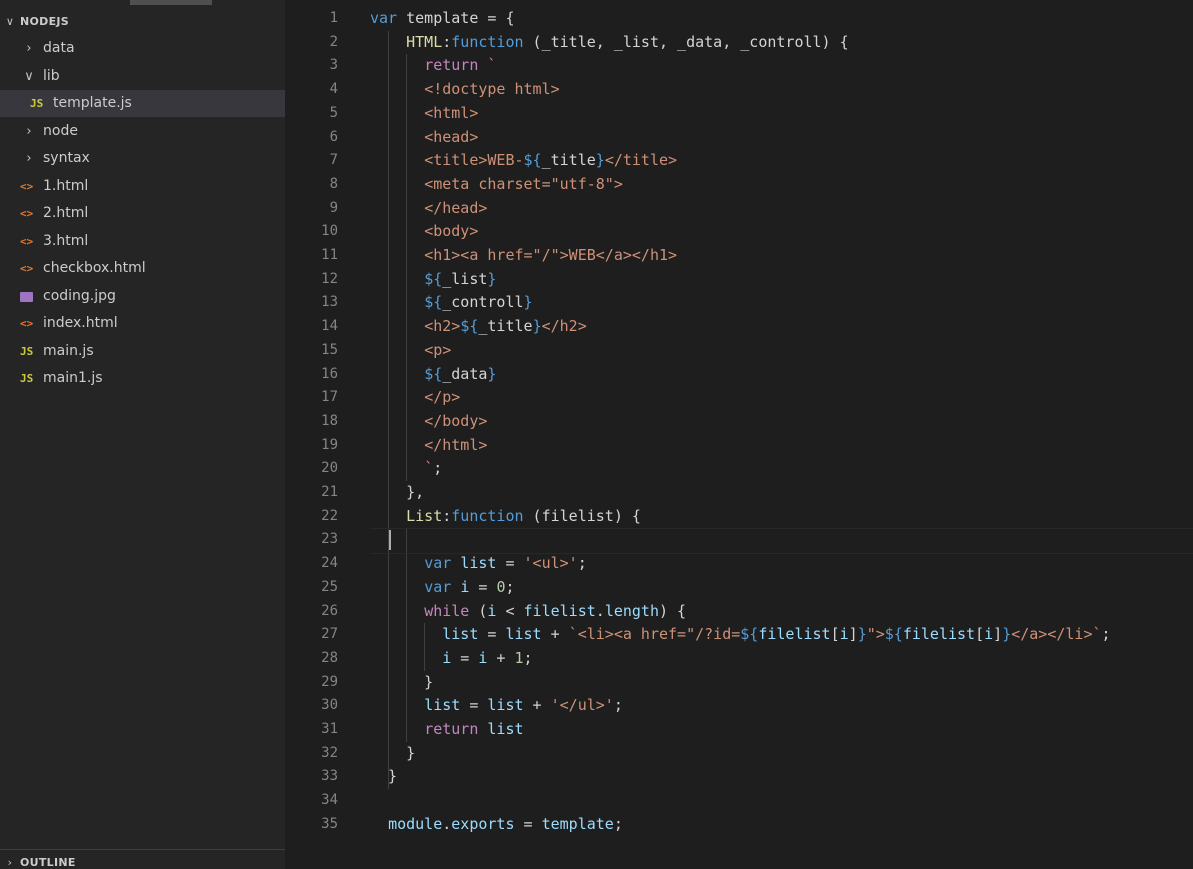 The image size is (1193, 869). I want to click on code-line: ${_controll}, so click(451, 303).